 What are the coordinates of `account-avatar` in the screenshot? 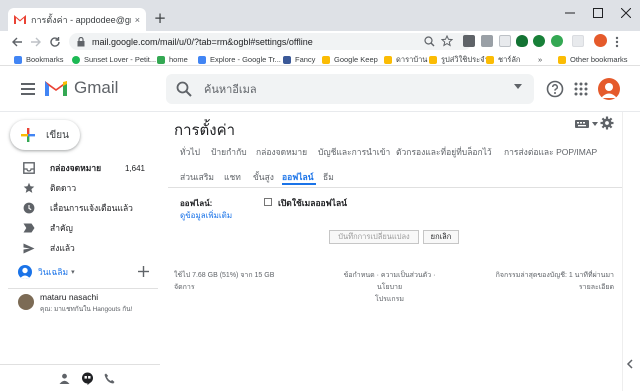 It's located at (609, 89).